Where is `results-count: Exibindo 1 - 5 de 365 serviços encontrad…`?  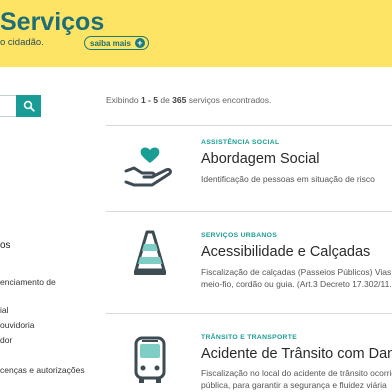
results-count: Exibindo 1 - 5 de 365 serviços encontrad… is located at coordinates (189, 100).